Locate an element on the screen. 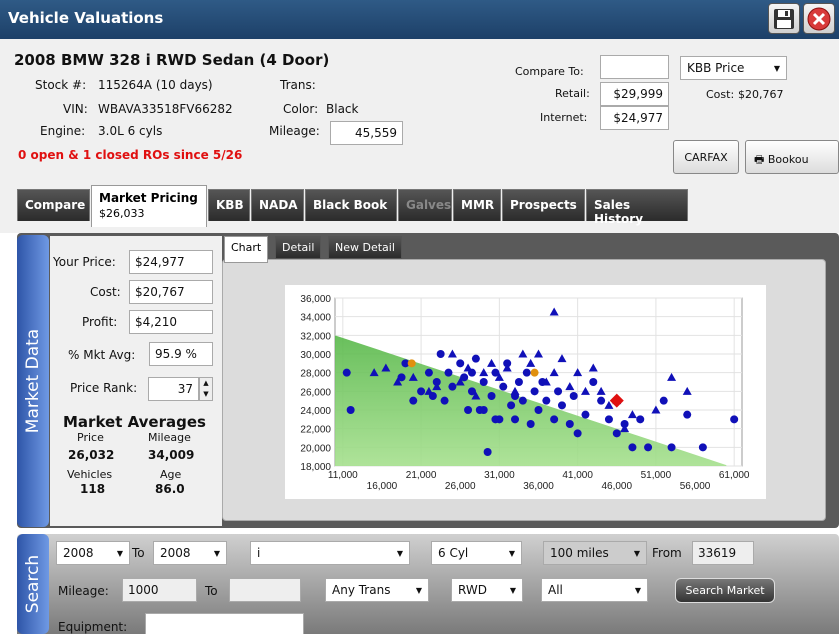 The width and height of the screenshot is (839, 634). mkt-cost-field: $20,767 is located at coordinates (171, 292).